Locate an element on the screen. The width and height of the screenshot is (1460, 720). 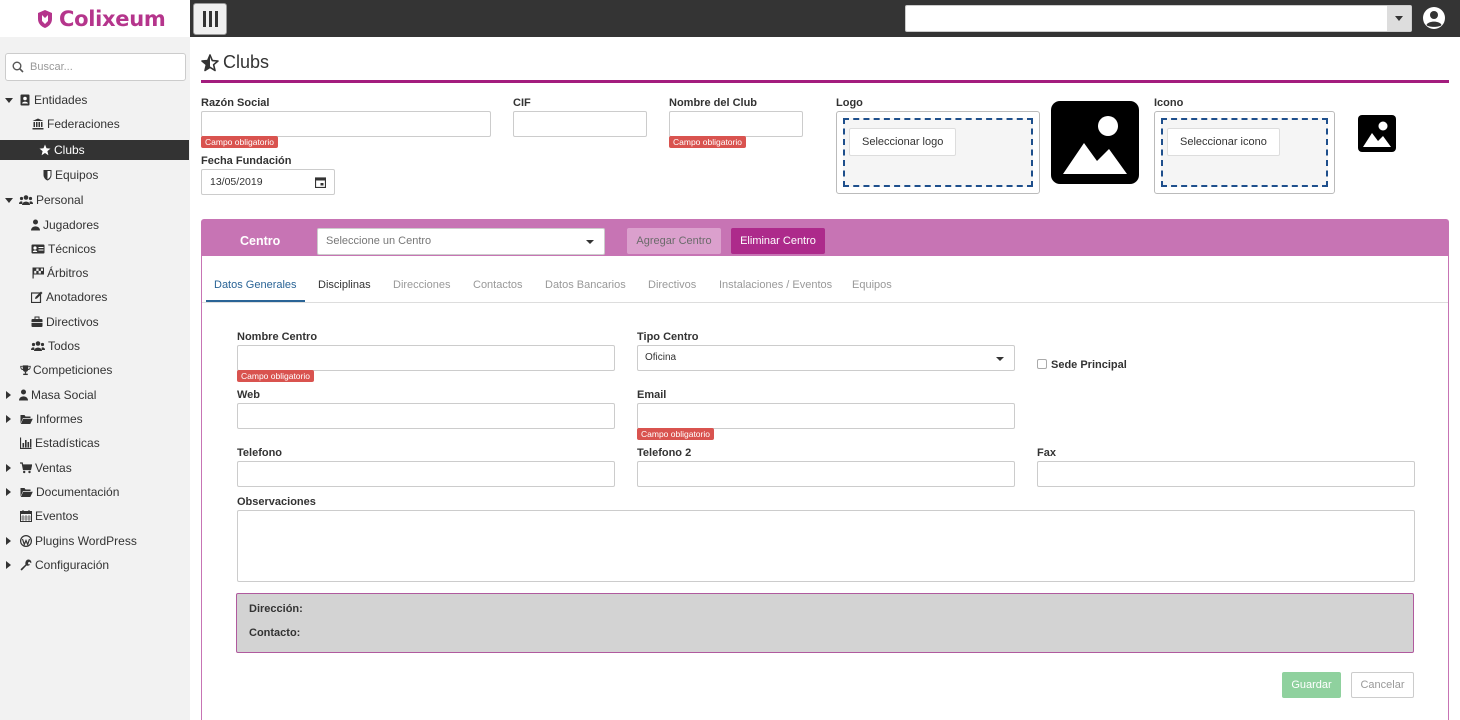
sidebar-item-label: Configuración is located at coordinates (72, 565).